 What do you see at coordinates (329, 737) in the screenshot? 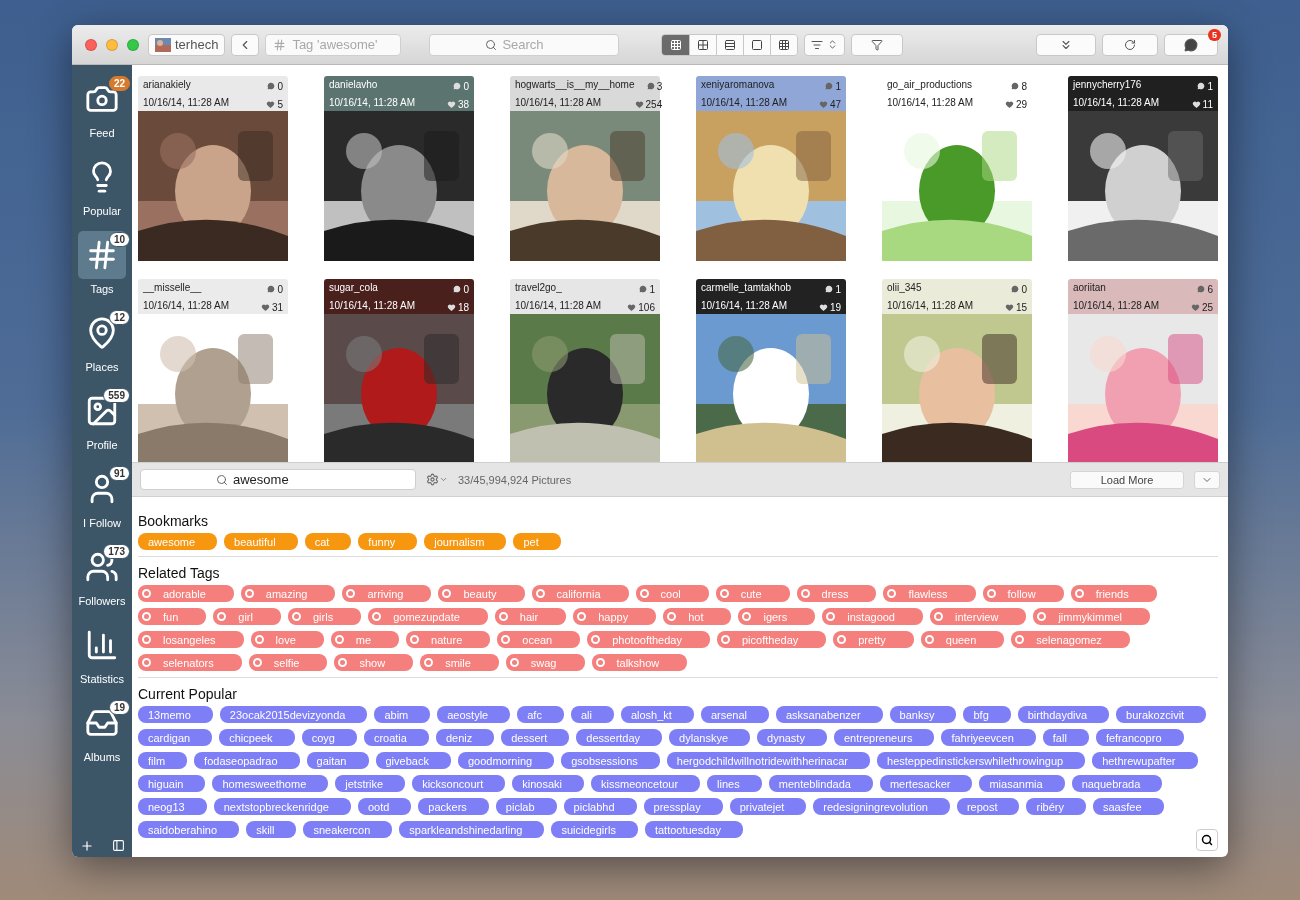
I see `tag-pill: coyg` at bounding box center [329, 737].